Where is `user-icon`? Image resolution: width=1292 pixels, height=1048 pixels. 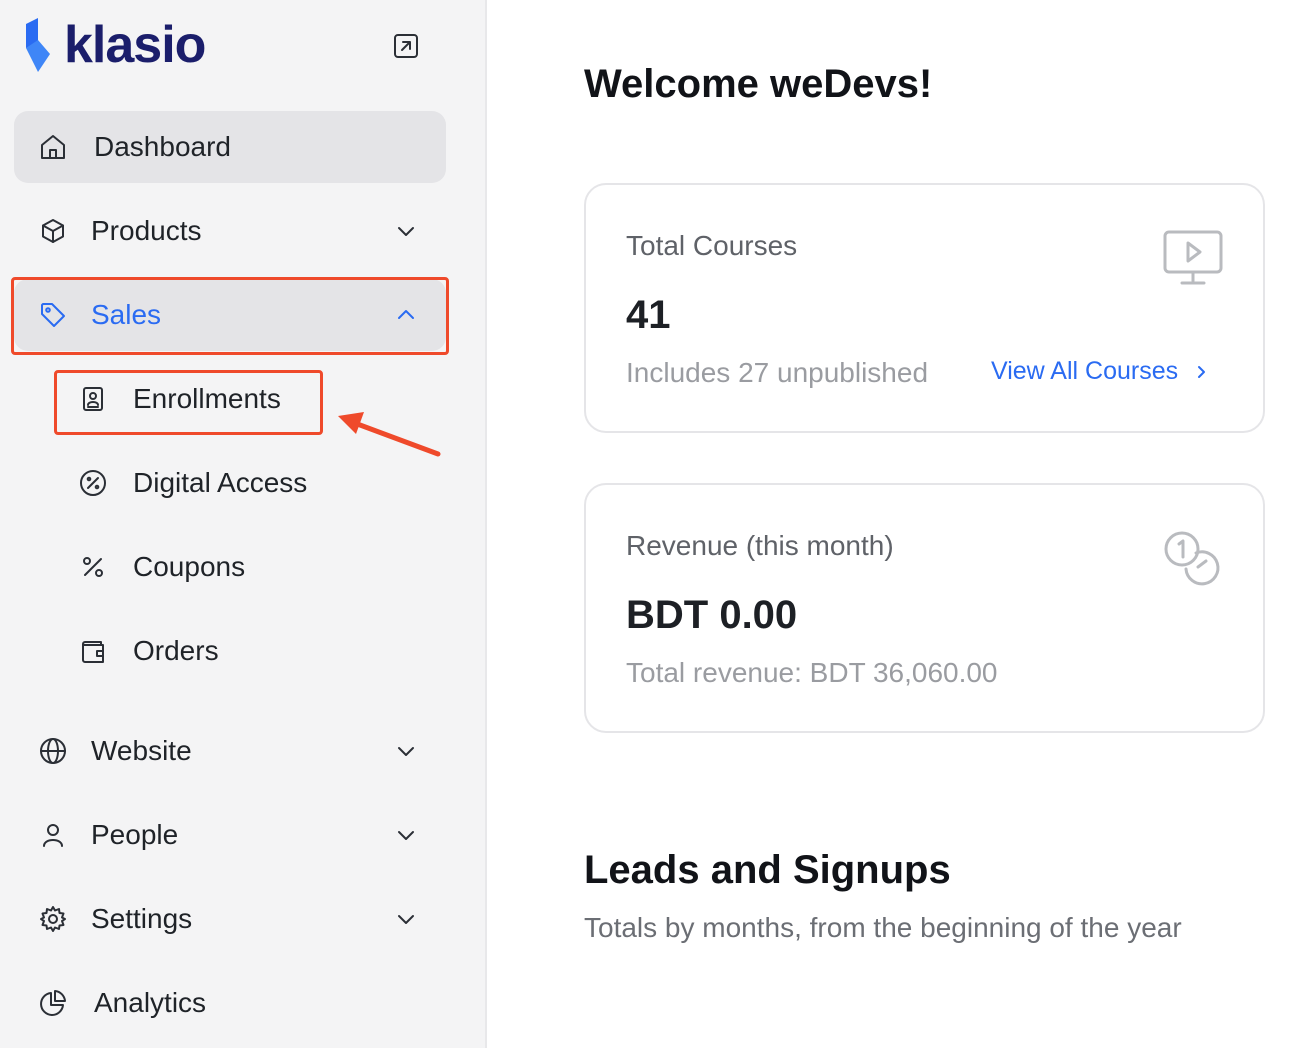
user-icon is located at coordinates (53, 835).